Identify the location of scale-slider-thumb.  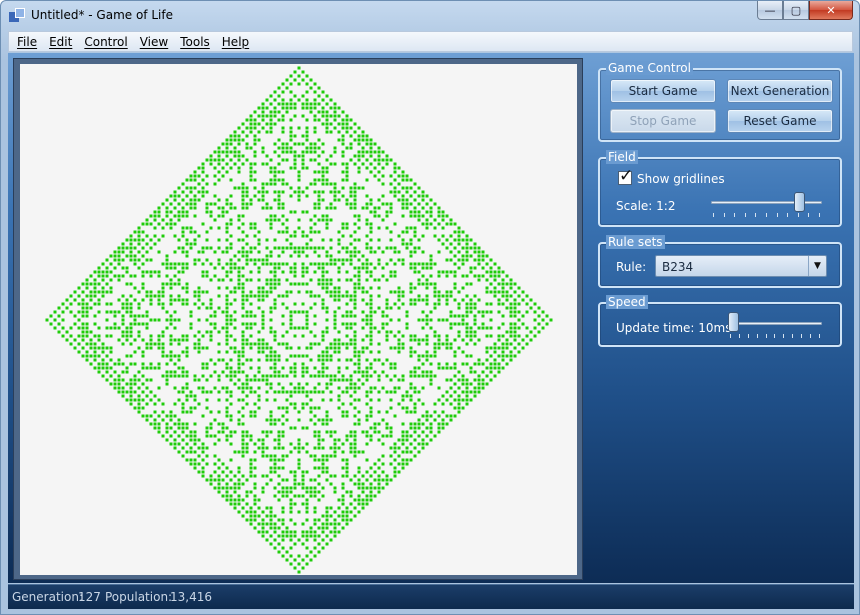
(799, 202).